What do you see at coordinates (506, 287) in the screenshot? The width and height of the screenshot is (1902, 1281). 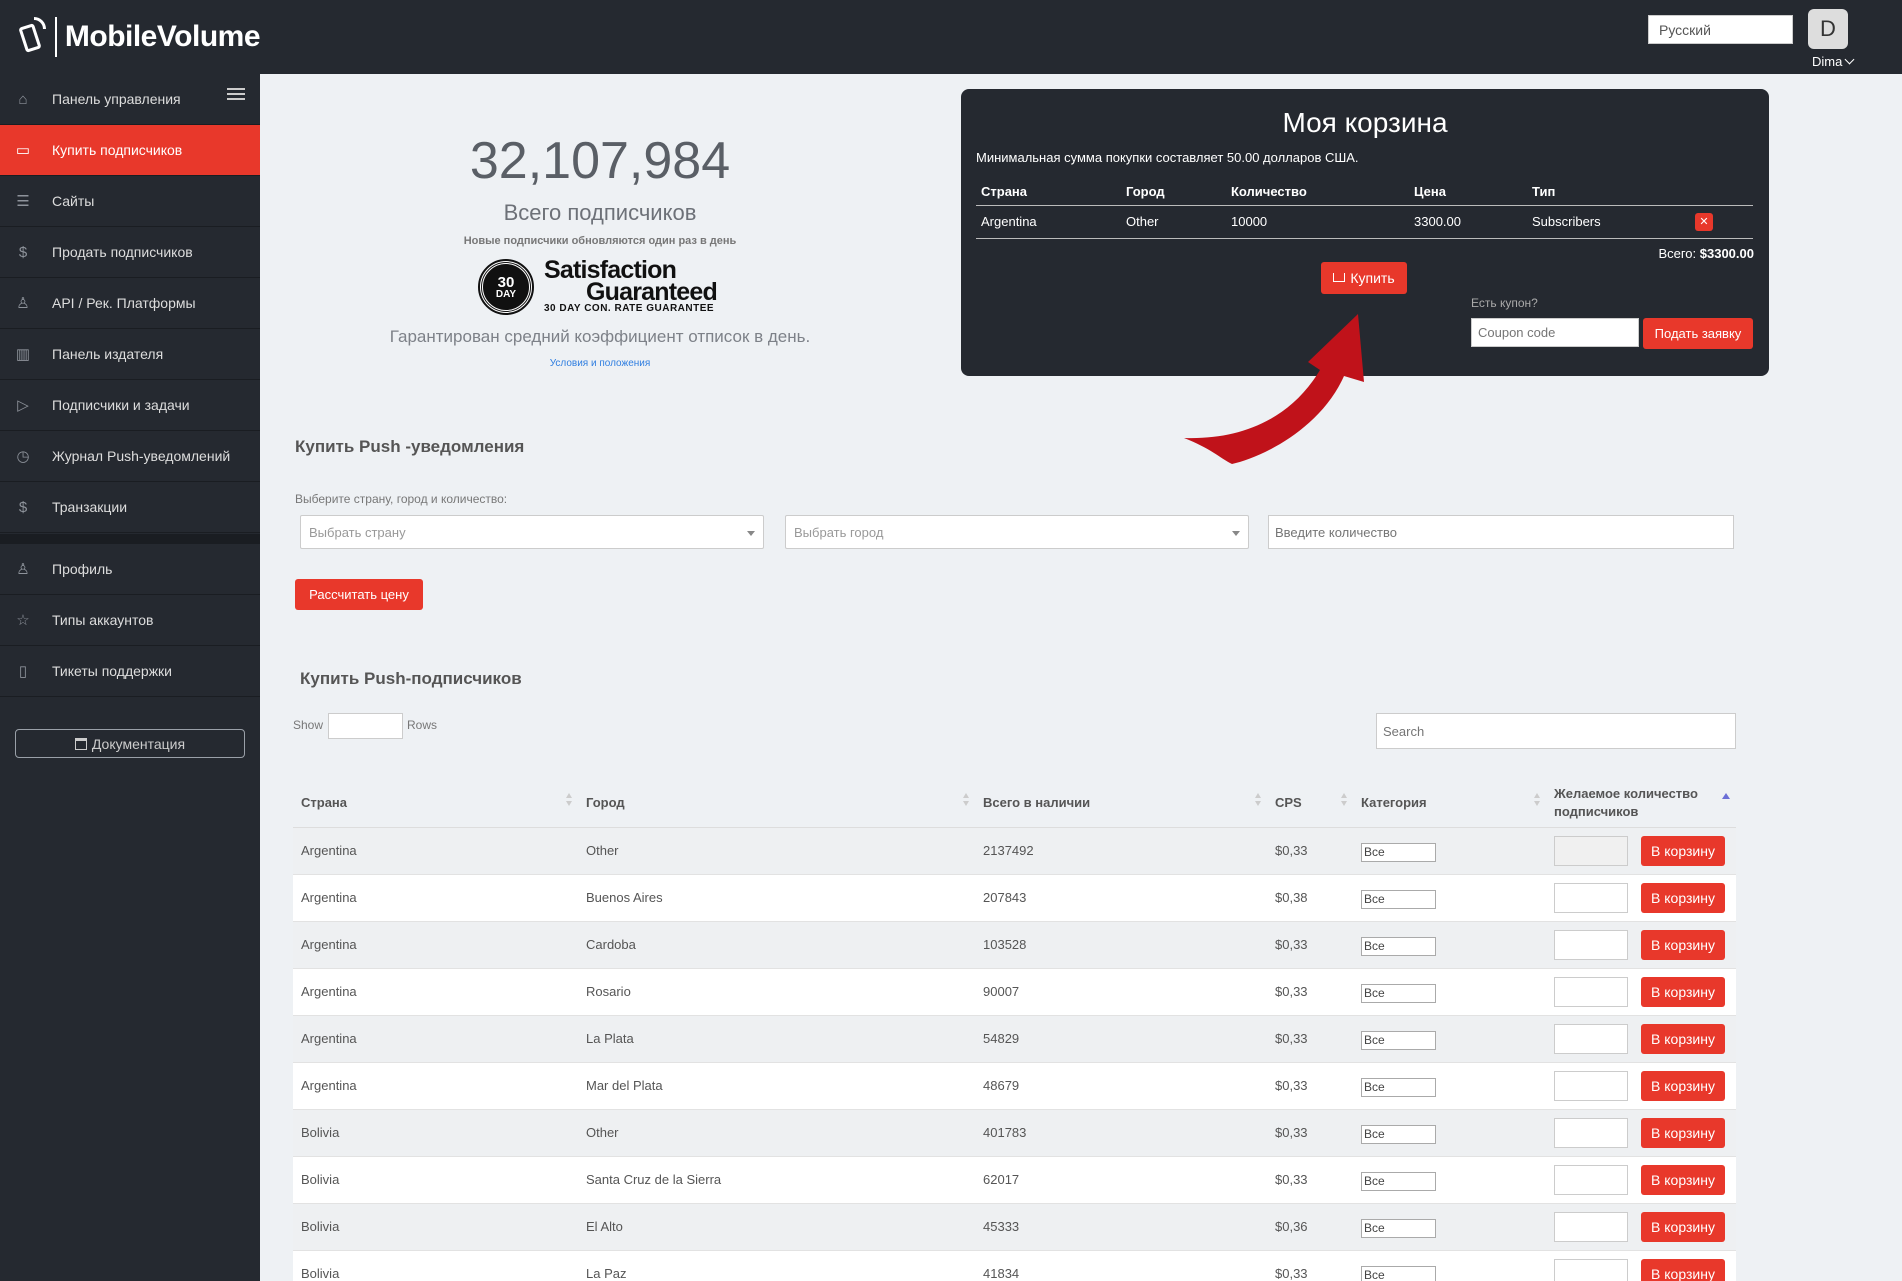 I see `guarantee-seal-icon: 30 DAY` at bounding box center [506, 287].